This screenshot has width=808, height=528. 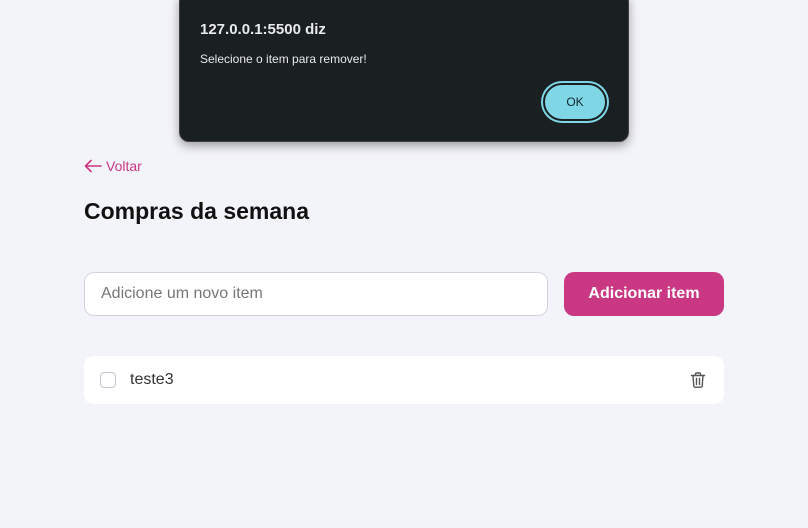 I want to click on alert-origin: 127.0.0.1:5500 diz, so click(x=263, y=29).